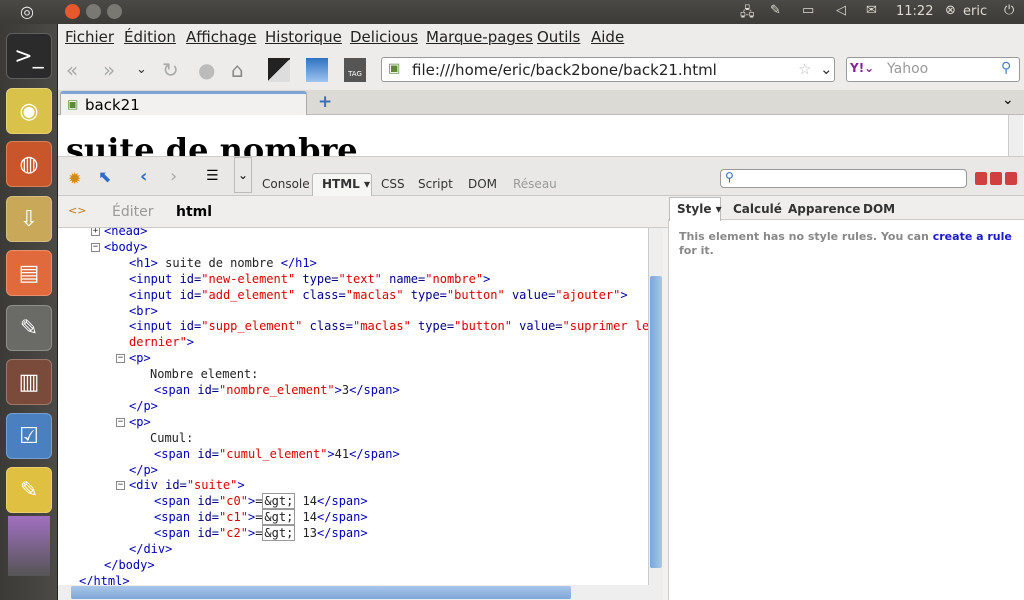 The width and height of the screenshot is (1024, 600). Describe the element at coordinates (89, 37) in the screenshot. I see `menu-fichier: Fichier` at that location.